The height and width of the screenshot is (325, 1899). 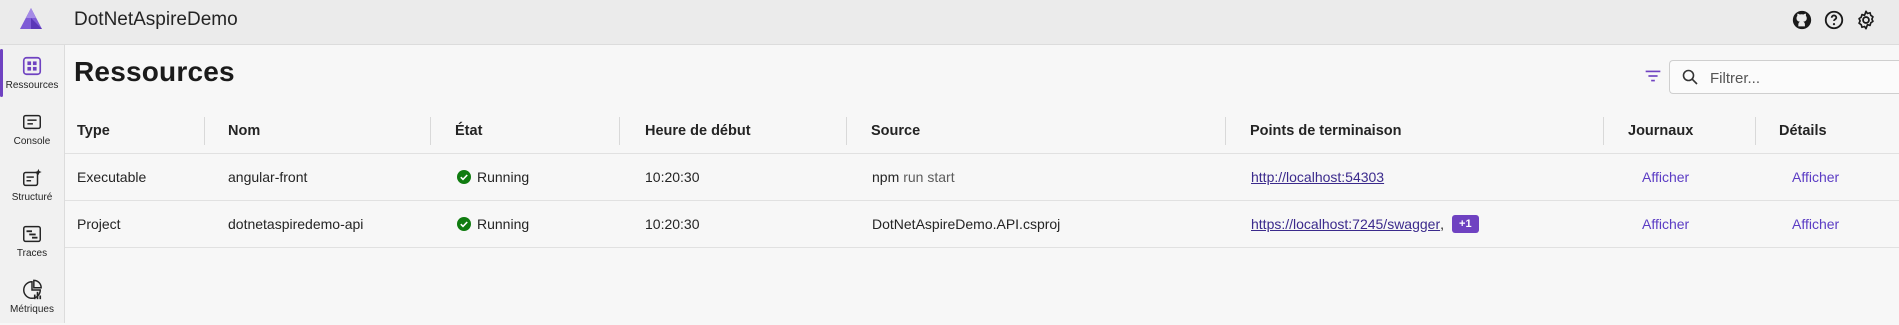 I want to click on sidebar-item-label: Ressources, so click(x=32, y=85).